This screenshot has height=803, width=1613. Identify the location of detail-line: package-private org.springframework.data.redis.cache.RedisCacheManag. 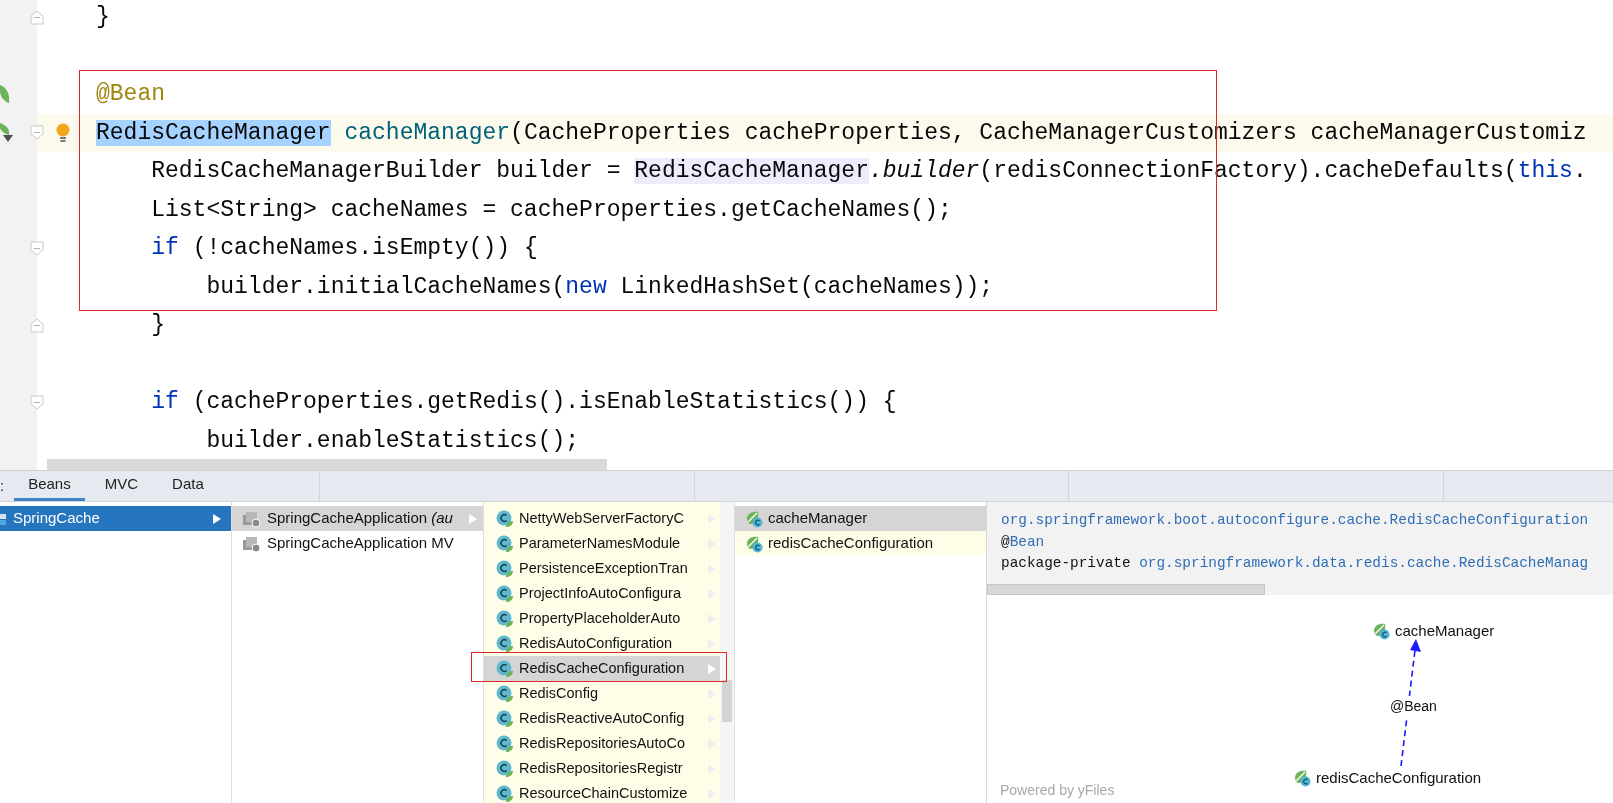
(1295, 564).